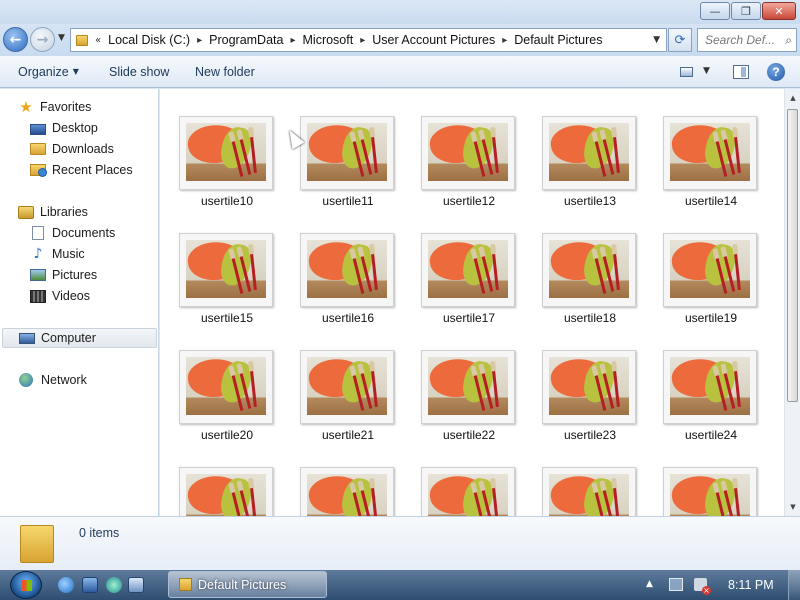  What do you see at coordinates (656, 40) in the screenshot?
I see `address-dropdown-icon: ▼` at bounding box center [656, 40].